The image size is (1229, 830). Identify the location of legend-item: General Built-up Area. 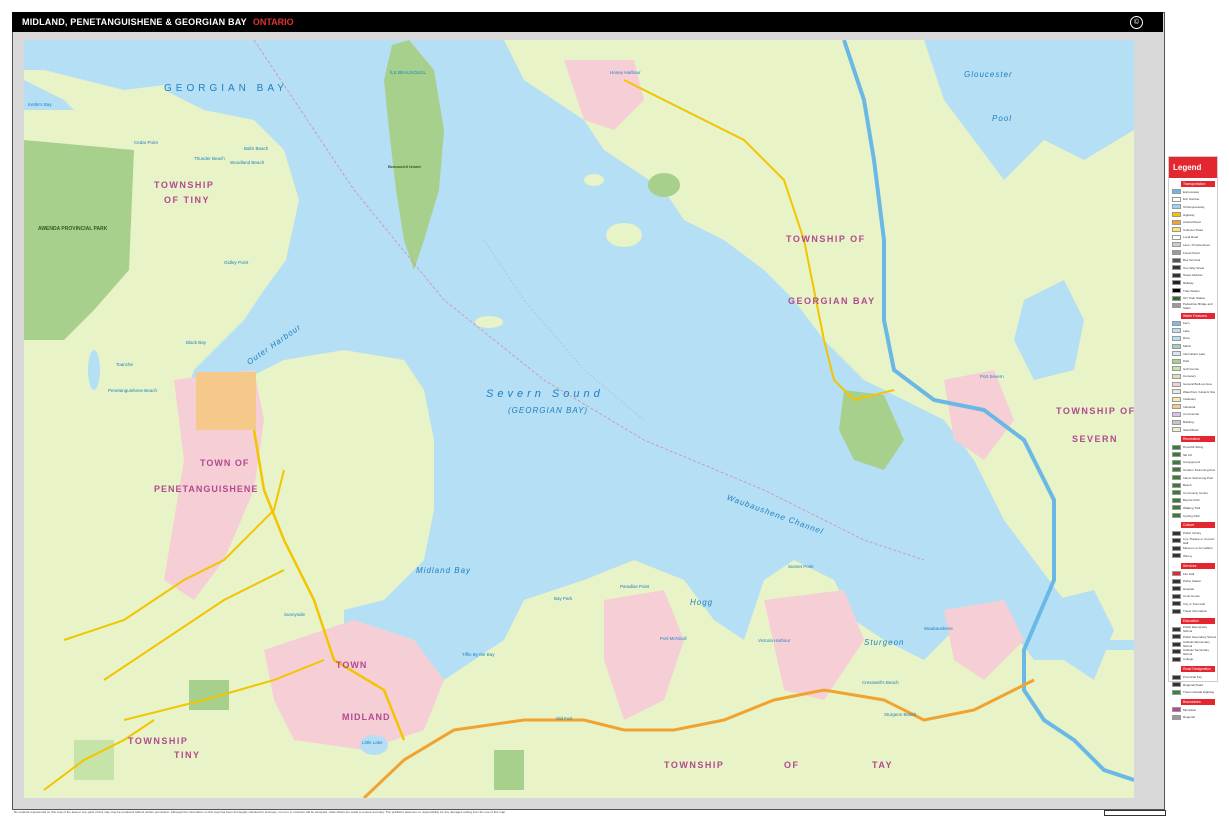
(1194, 384).